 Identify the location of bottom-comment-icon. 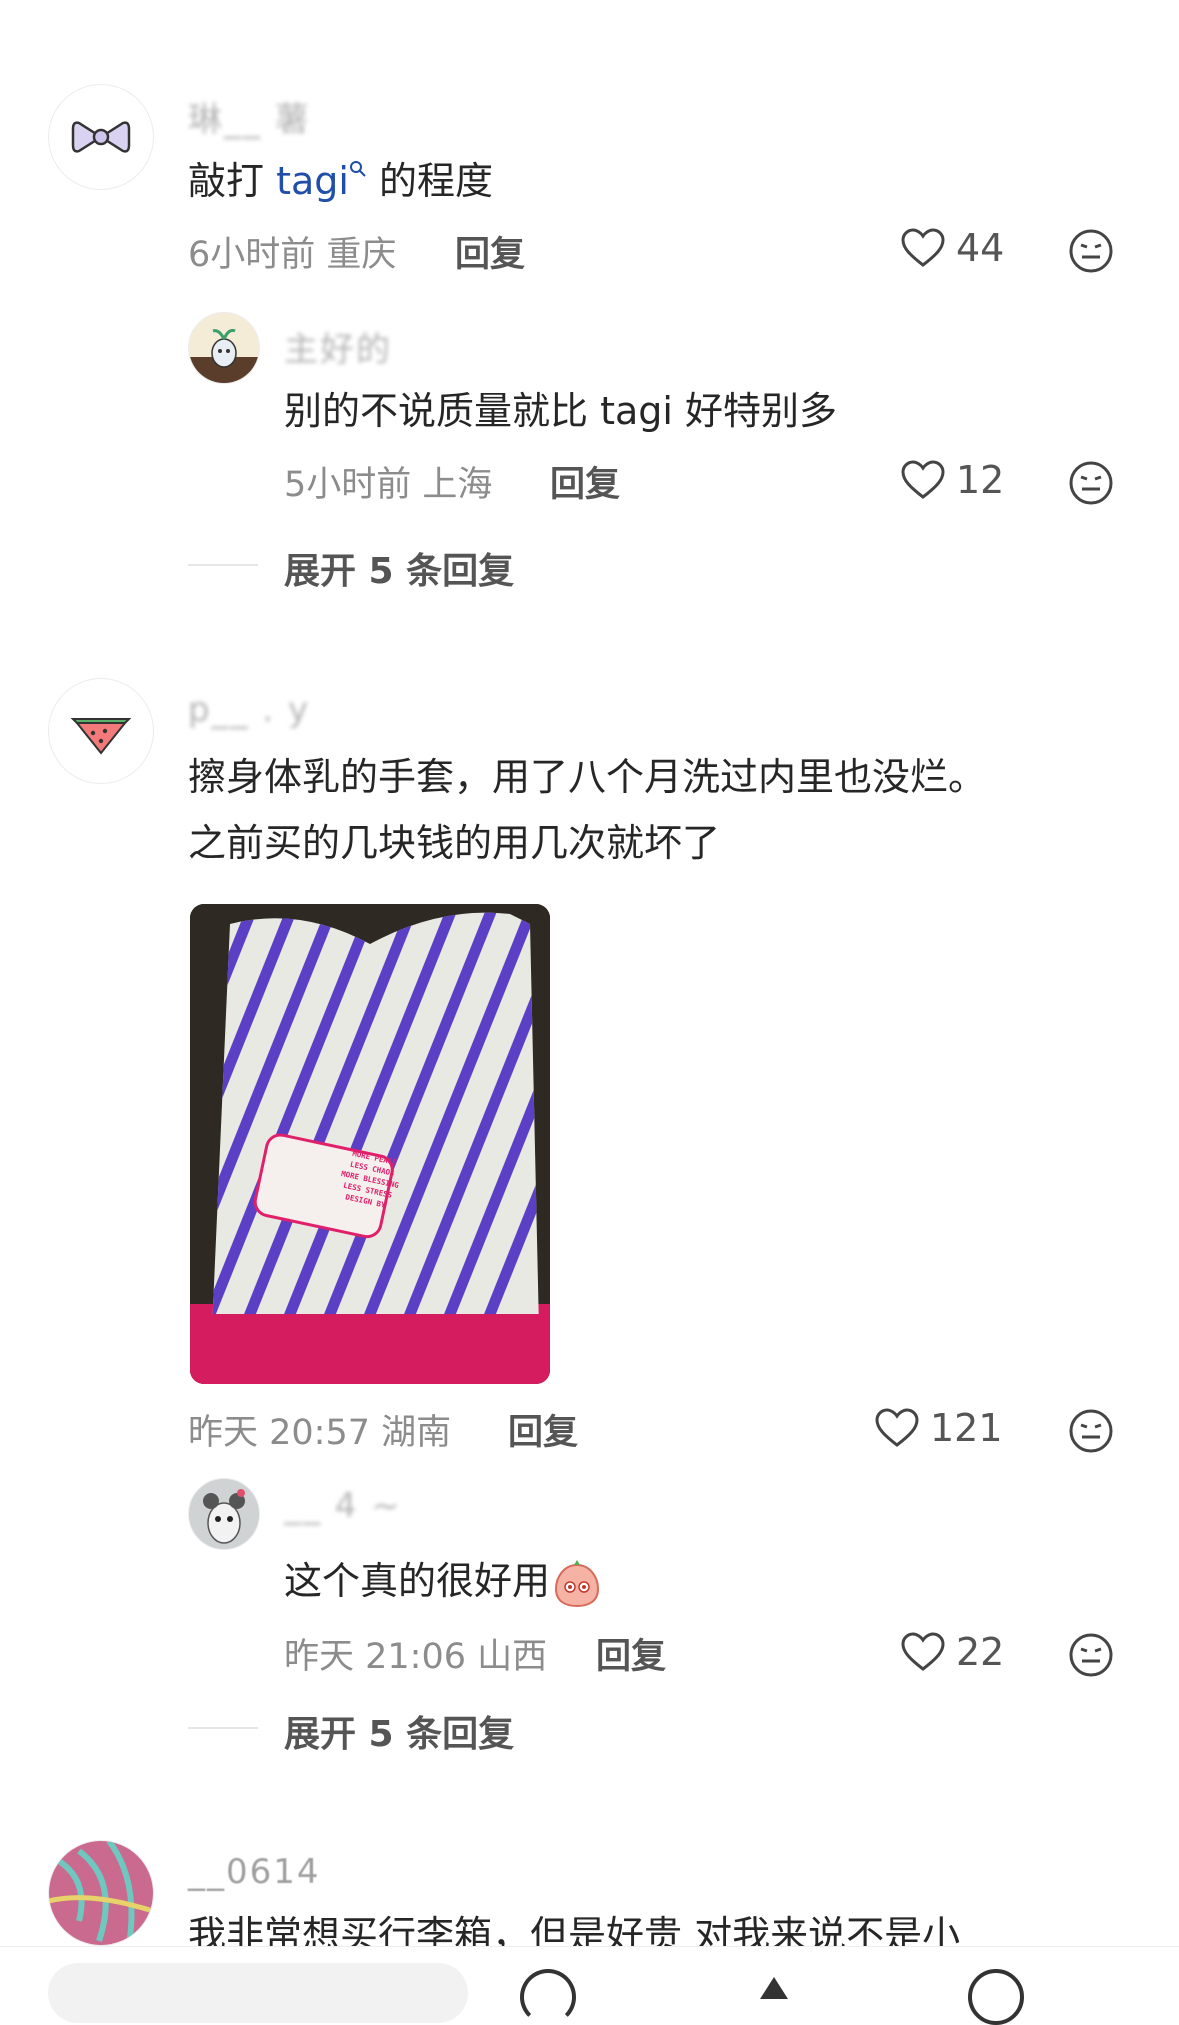
(996, 1997).